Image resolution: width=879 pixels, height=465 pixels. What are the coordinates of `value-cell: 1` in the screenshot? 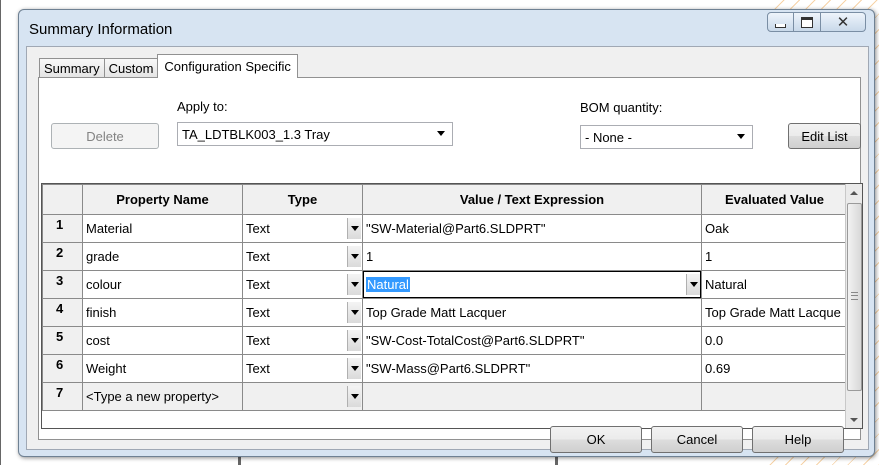 It's located at (532, 256).